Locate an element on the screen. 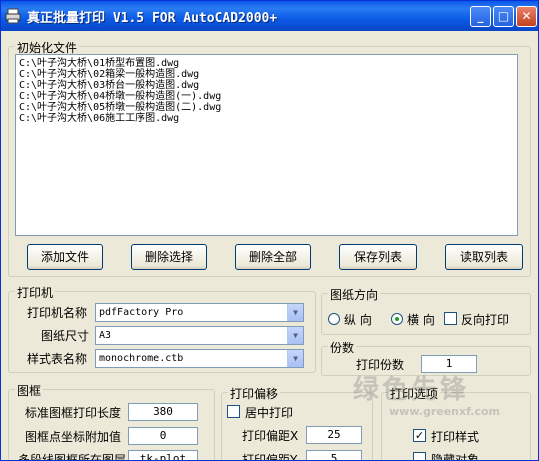 The height and width of the screenshot is (461, 539). printer-name-select: pdfFactory Pro ▼ is located at coordinates (199, 312).